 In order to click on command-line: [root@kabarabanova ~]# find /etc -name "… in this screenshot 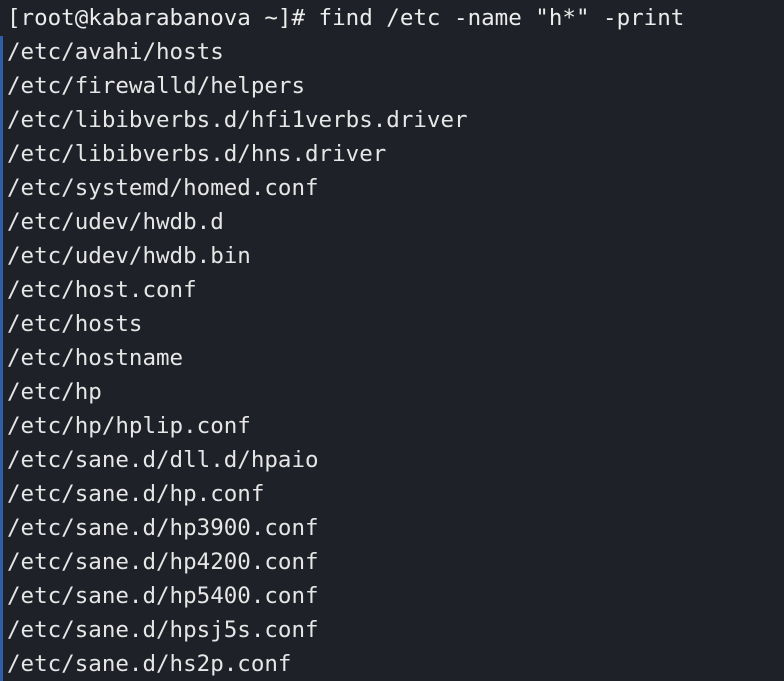, I will do `click(346, 18)`.